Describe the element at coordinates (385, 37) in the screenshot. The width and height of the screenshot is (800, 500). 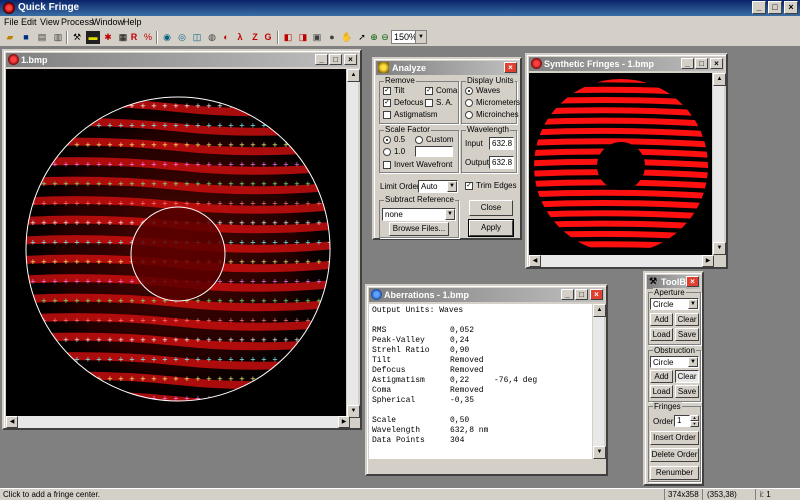
I see `zoom-out-icon: ⊖` at that location.